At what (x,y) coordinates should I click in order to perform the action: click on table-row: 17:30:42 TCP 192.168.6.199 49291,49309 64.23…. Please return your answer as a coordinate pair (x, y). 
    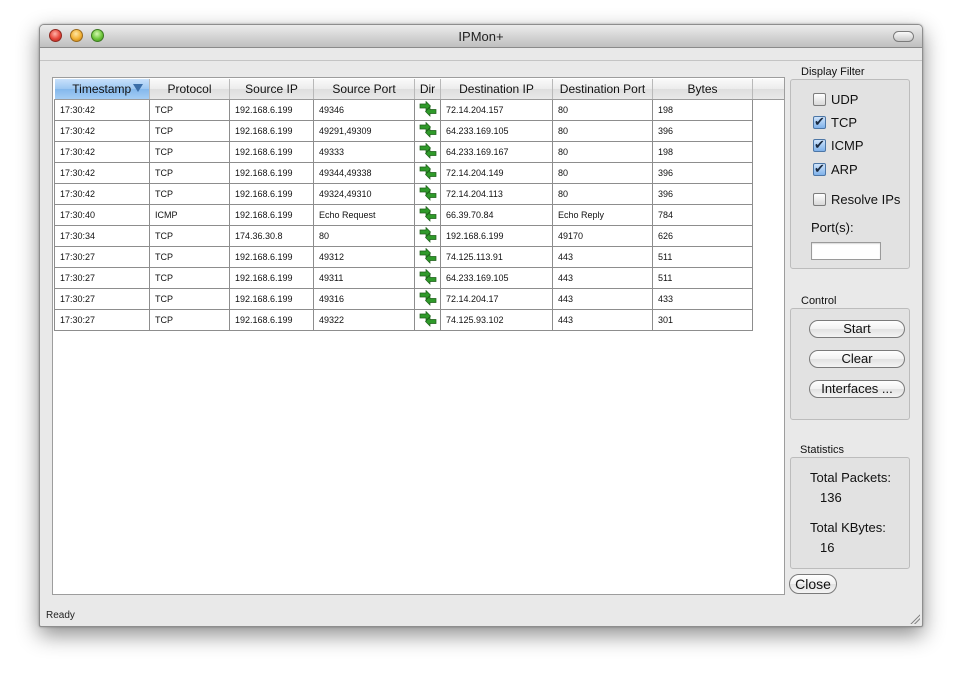
    Looking at the image, I should click on (403, 131).